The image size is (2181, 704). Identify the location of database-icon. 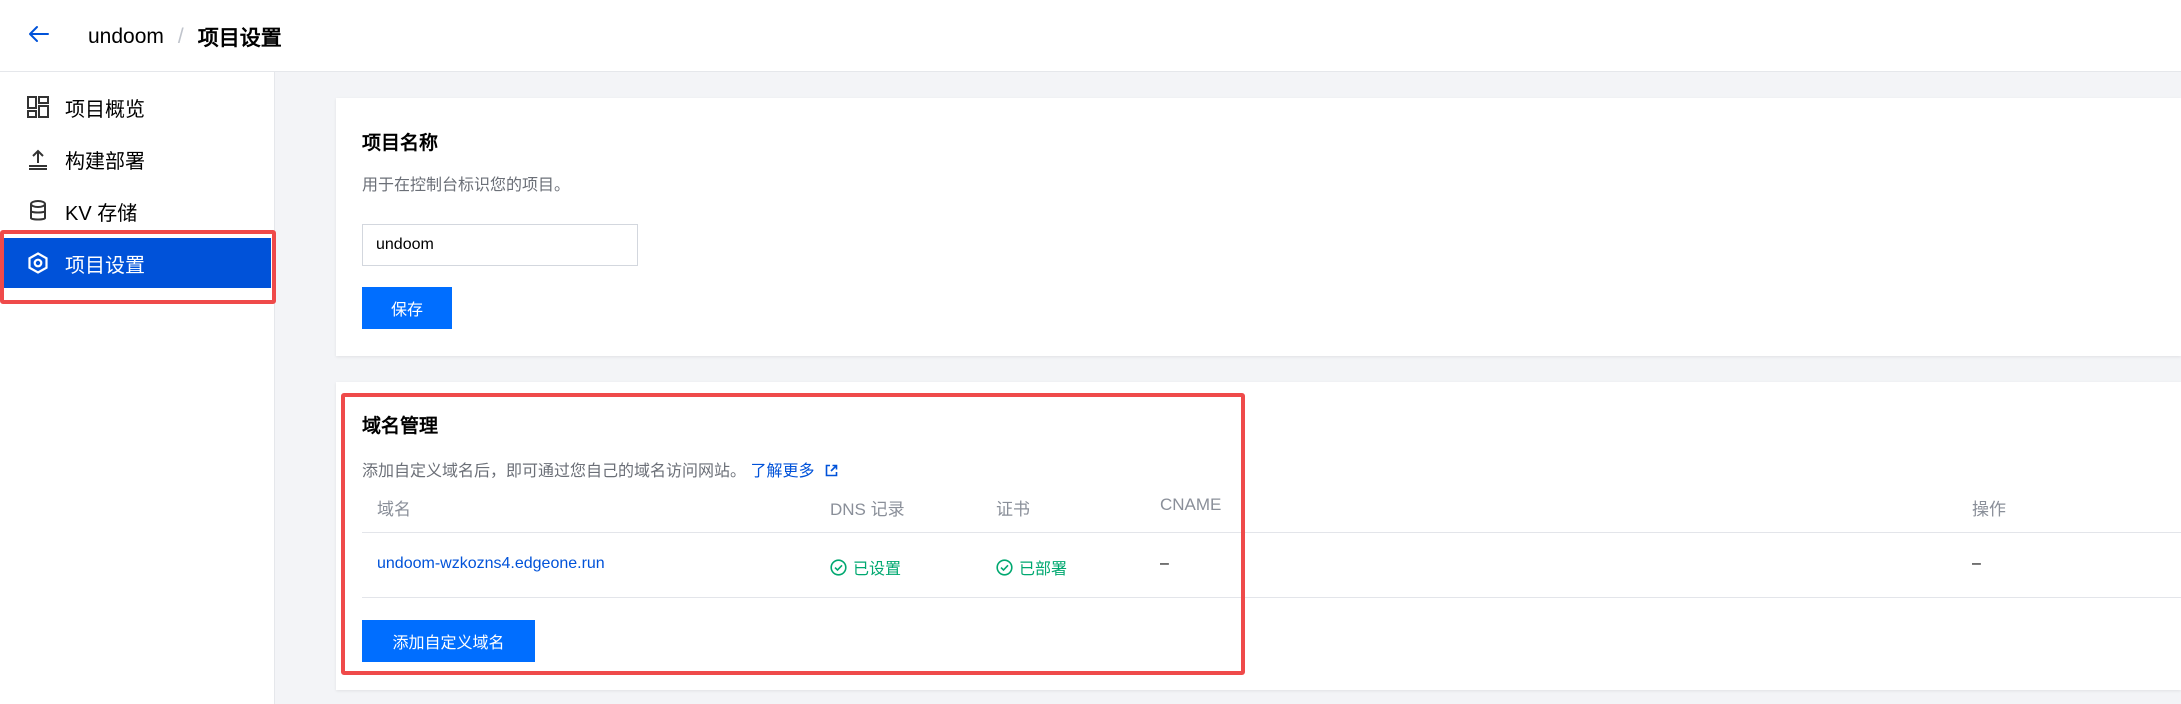
(38, 211).